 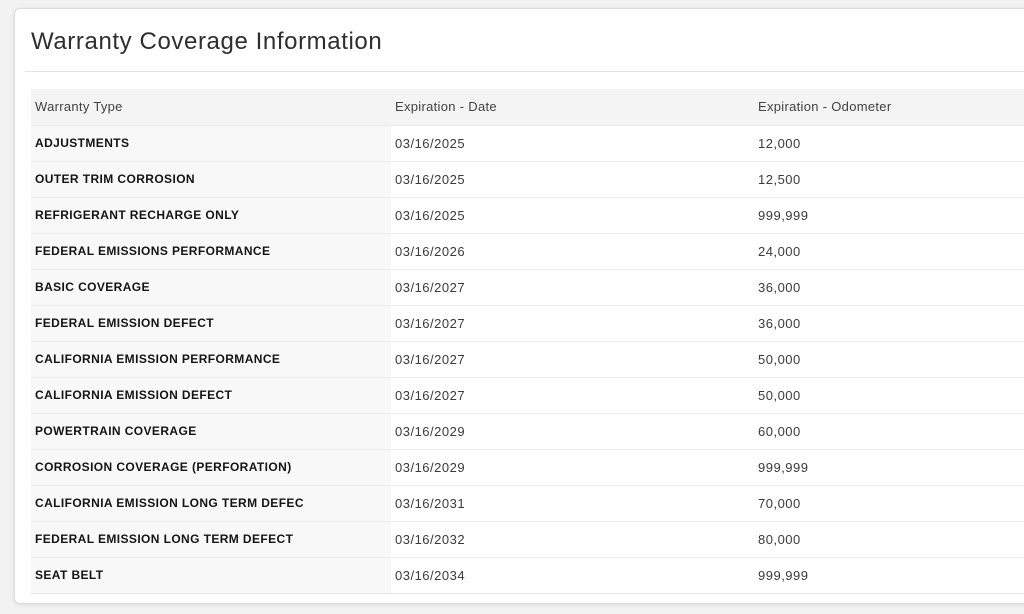 I want to click on expiration-date-cell: 03/16/2032, so click(x=572, y=538).